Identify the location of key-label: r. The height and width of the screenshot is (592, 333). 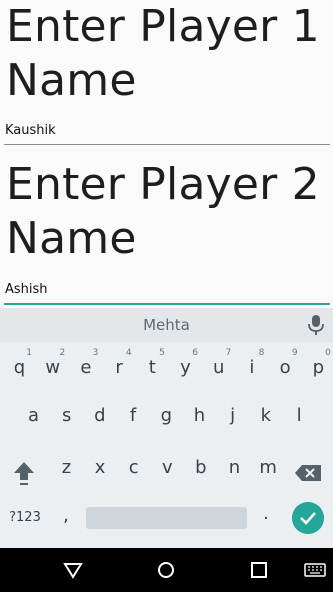
(119, 367).